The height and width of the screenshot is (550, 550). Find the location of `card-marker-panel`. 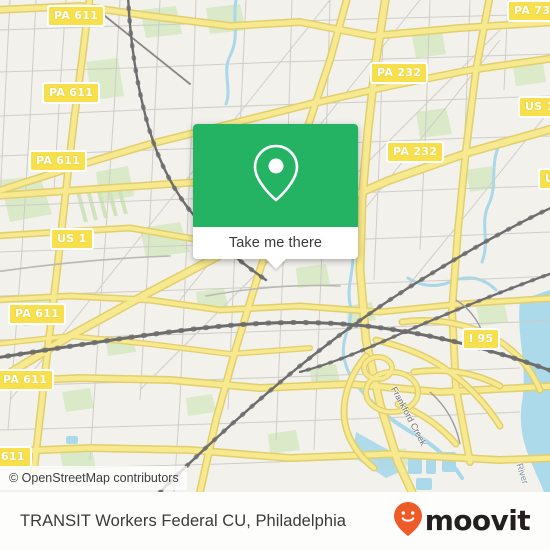

card-marker-panel is located at coordinates (275, 175).